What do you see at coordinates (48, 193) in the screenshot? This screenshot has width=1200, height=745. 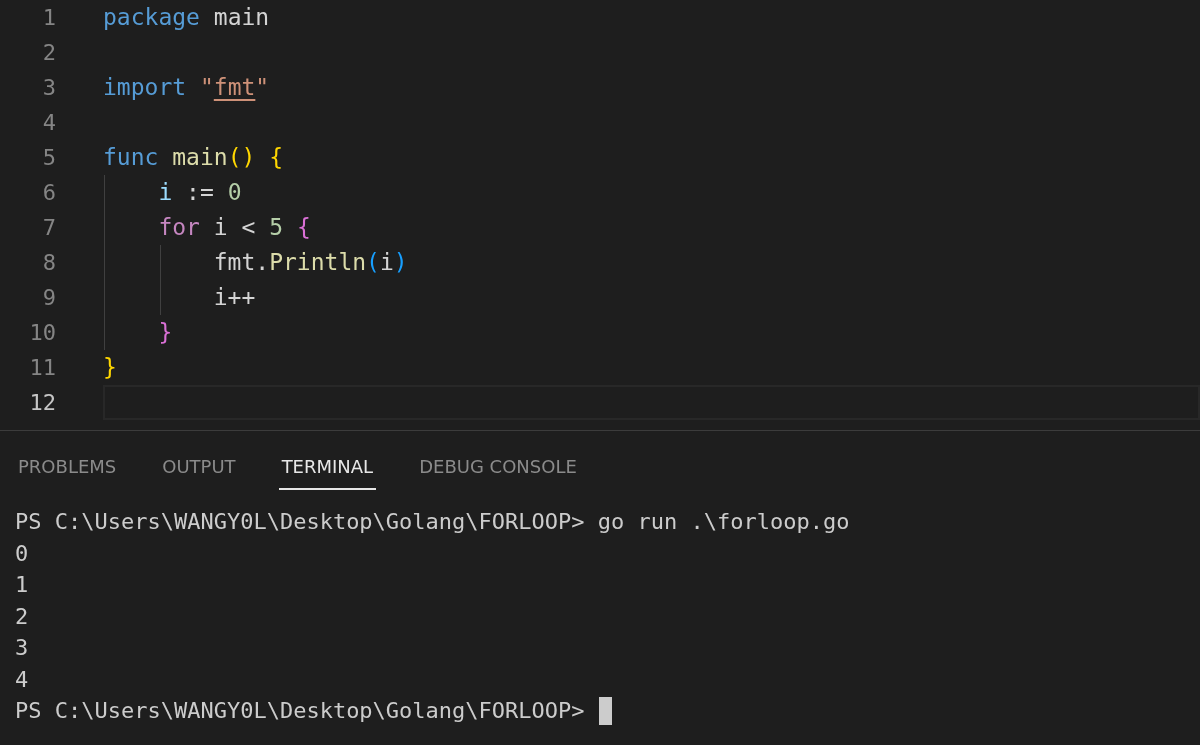 I see `line-number: 6` at bounding box center [48, 193].